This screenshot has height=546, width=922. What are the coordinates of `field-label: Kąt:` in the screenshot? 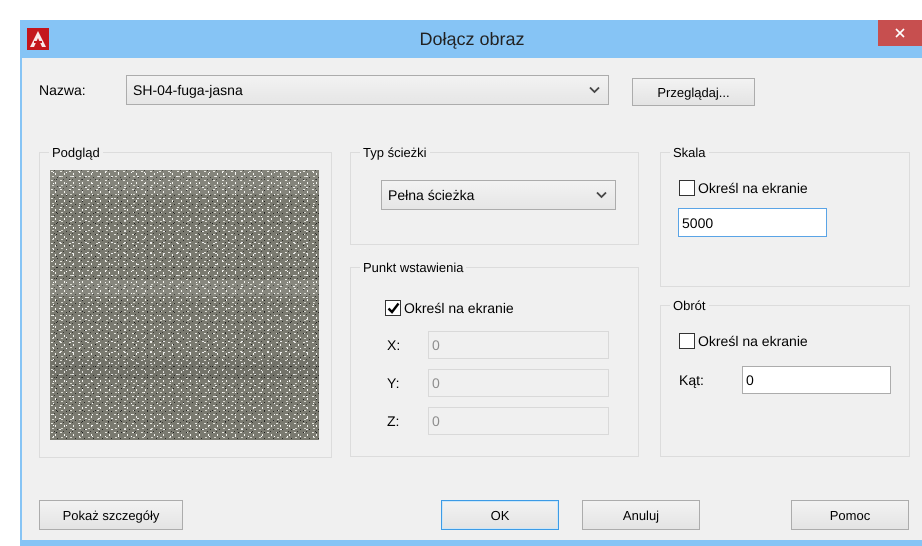 It's located at (692, 380).